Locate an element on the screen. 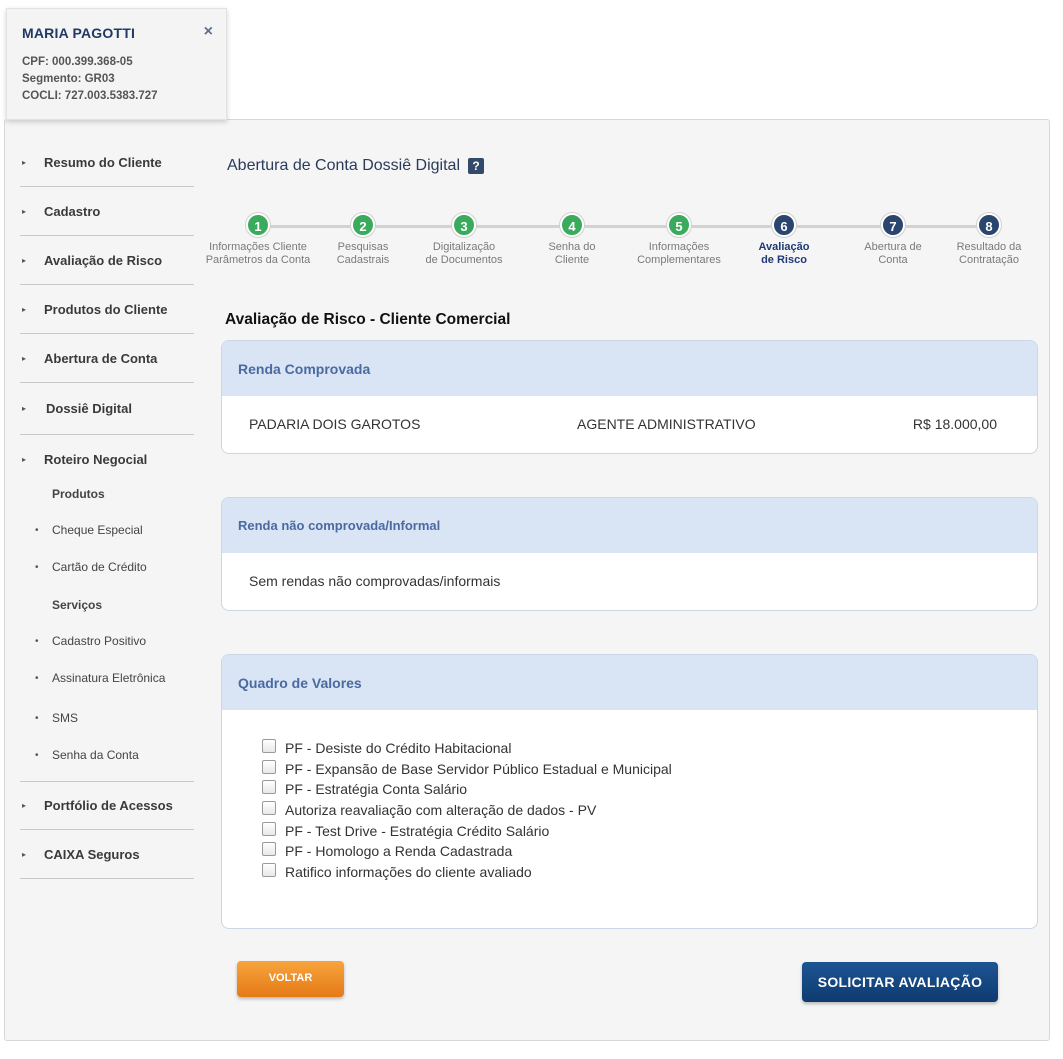 The width and height of the screenshot is (1063, 1059). sidebar-subitem-assinatura-eletronica: • Assinatura Eletrônica is located at coordinates (107, 678).